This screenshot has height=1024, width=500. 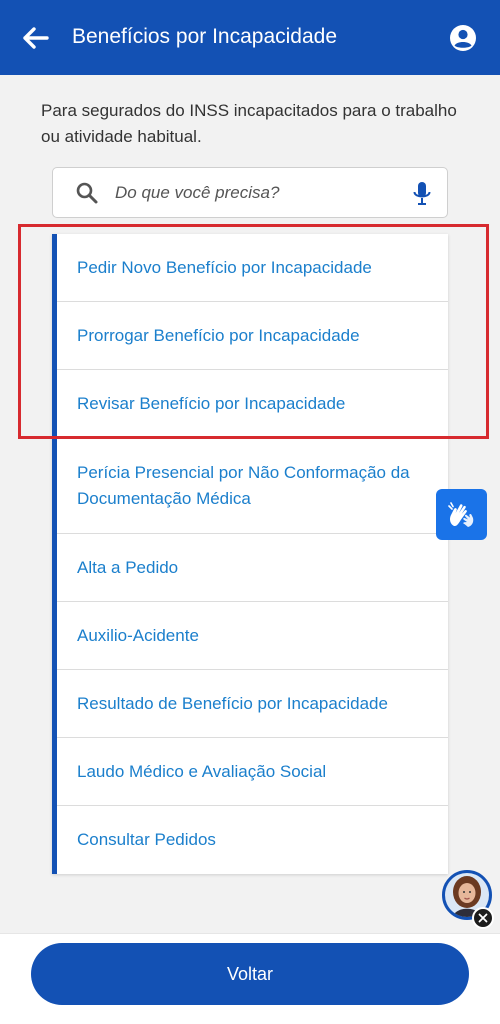 What do you see at coordinates (87, 193) in the screenshot?
I see `search-icon` at bounding box center [87, 193].